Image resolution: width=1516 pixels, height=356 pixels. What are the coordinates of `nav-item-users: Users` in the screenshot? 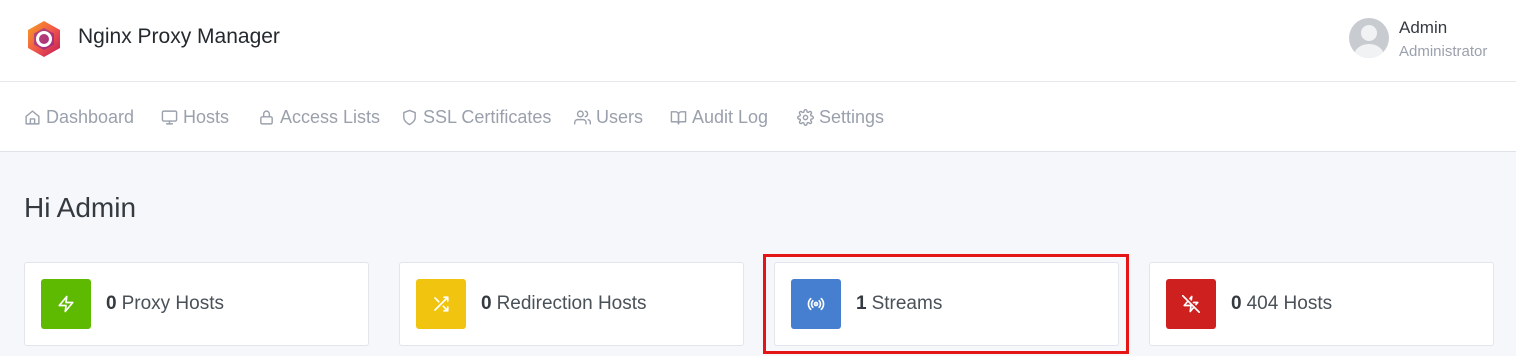 It's located at (608, 117).